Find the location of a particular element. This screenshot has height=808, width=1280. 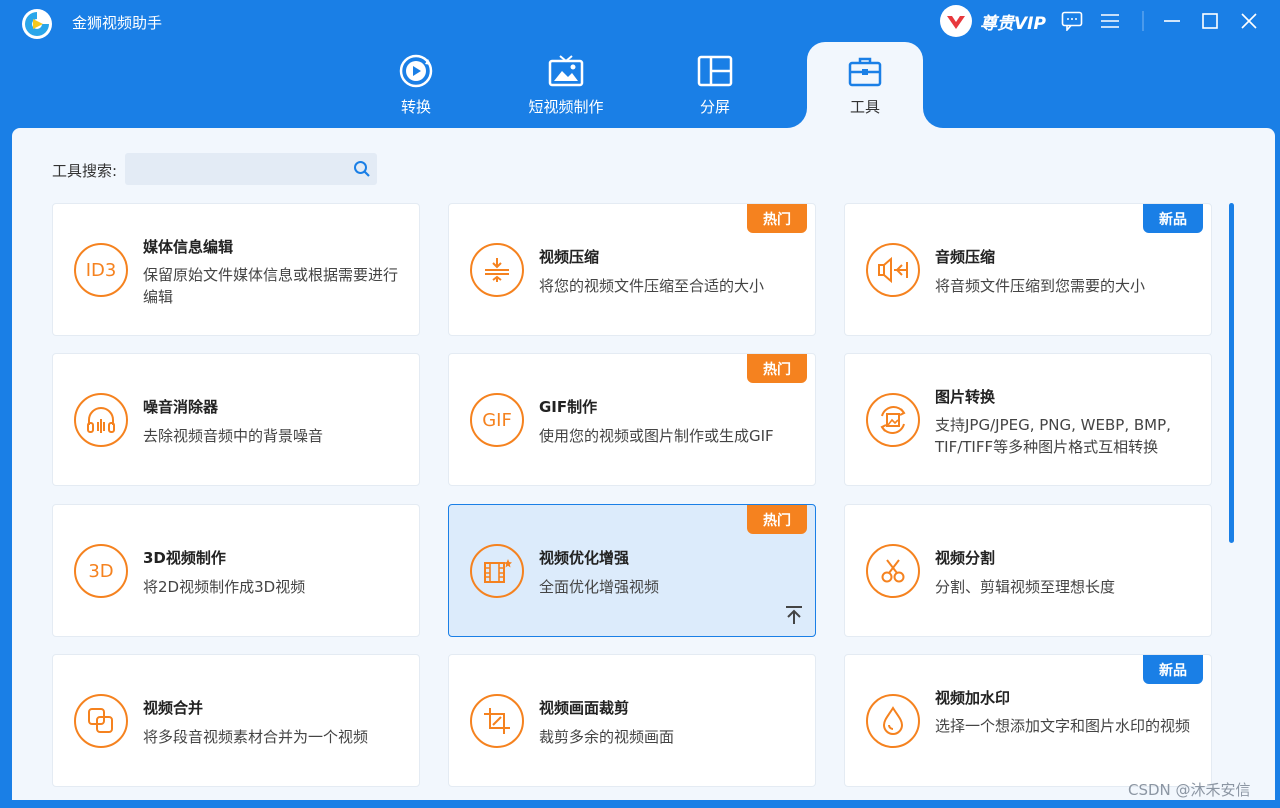

feedback-icon is located at coordinates (1072, 21).